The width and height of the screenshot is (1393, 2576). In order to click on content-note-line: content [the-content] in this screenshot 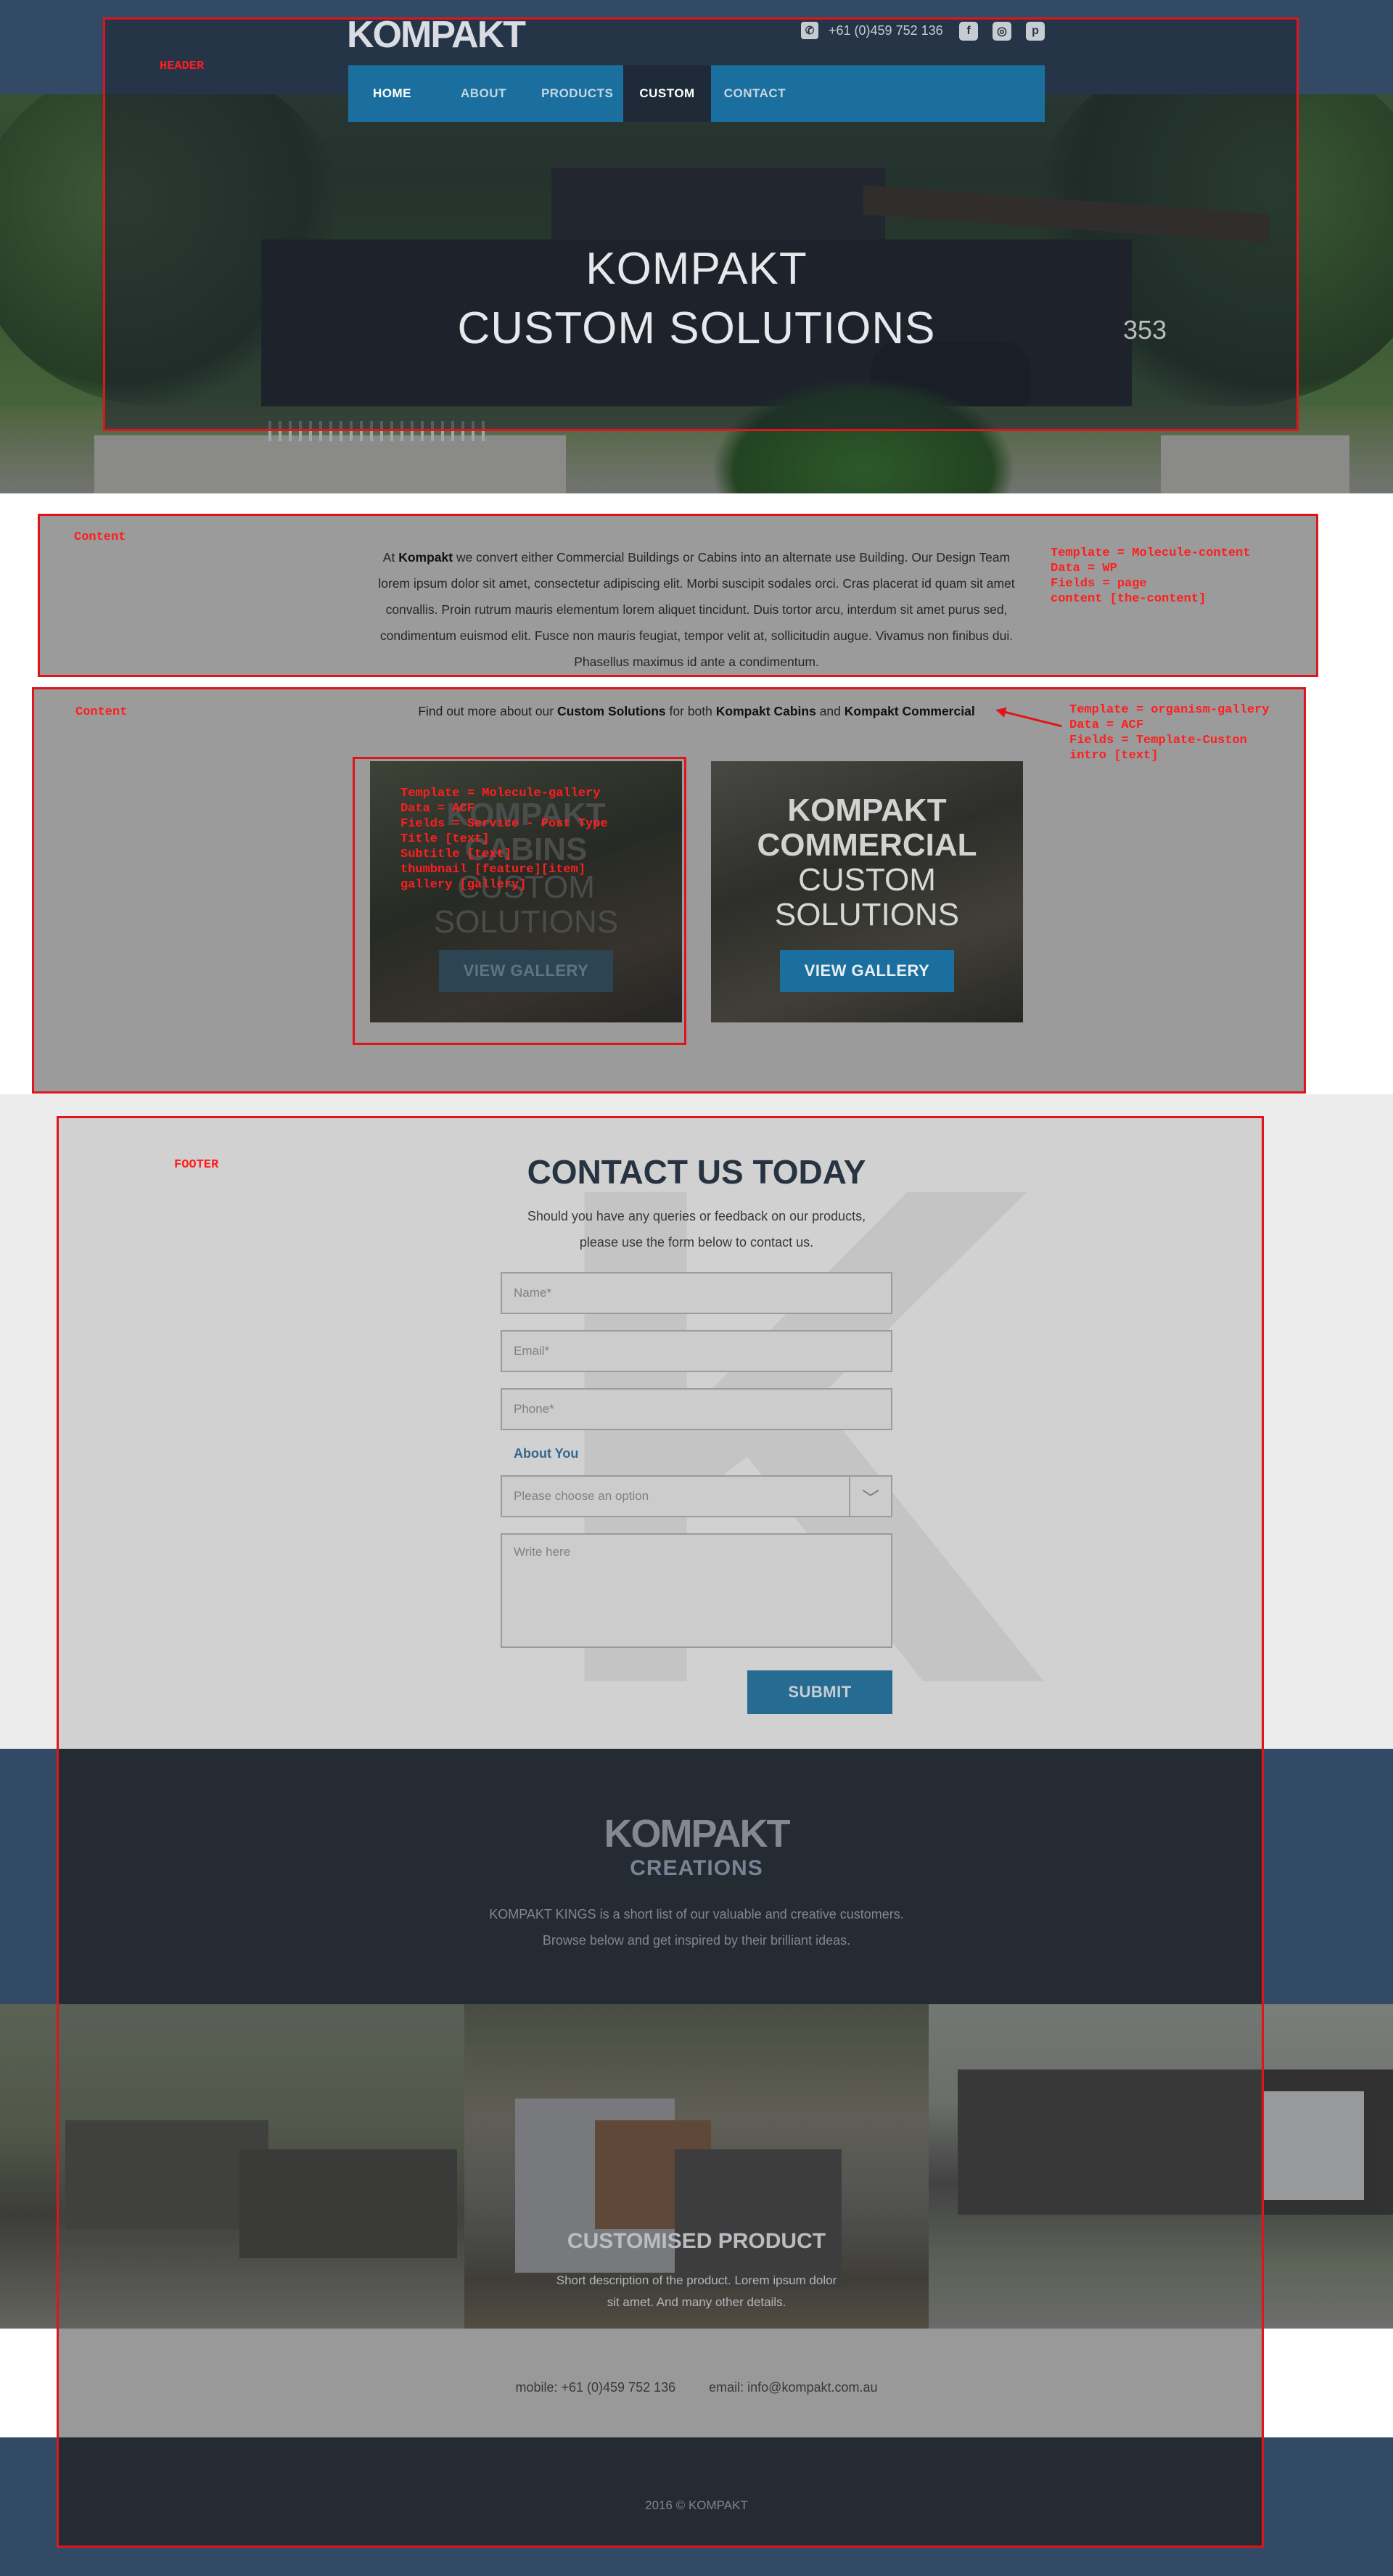, I will do `click(1129, 599)`.